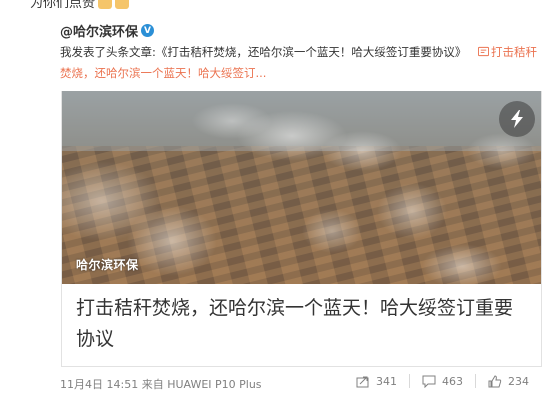  I want to click on forward-button: 341, so click(376, 381).